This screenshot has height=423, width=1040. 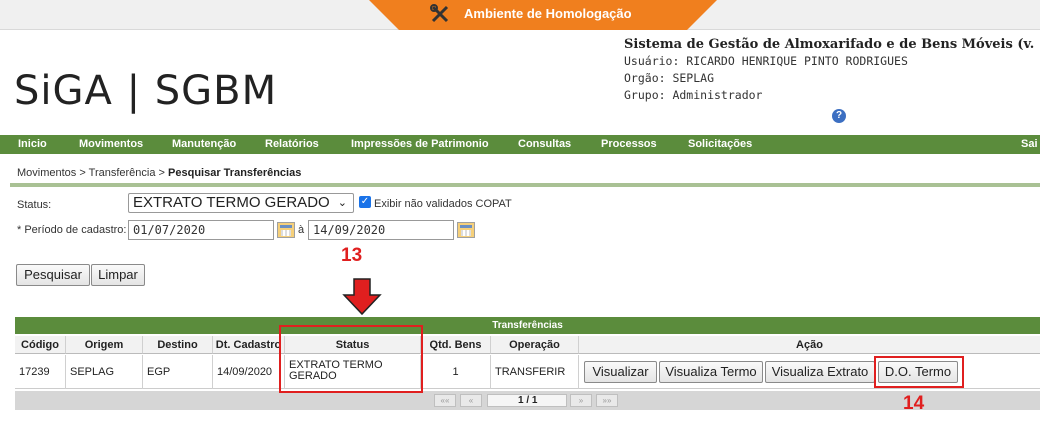 I want to click on first-page-button: ««, so click(x=445, y=400).